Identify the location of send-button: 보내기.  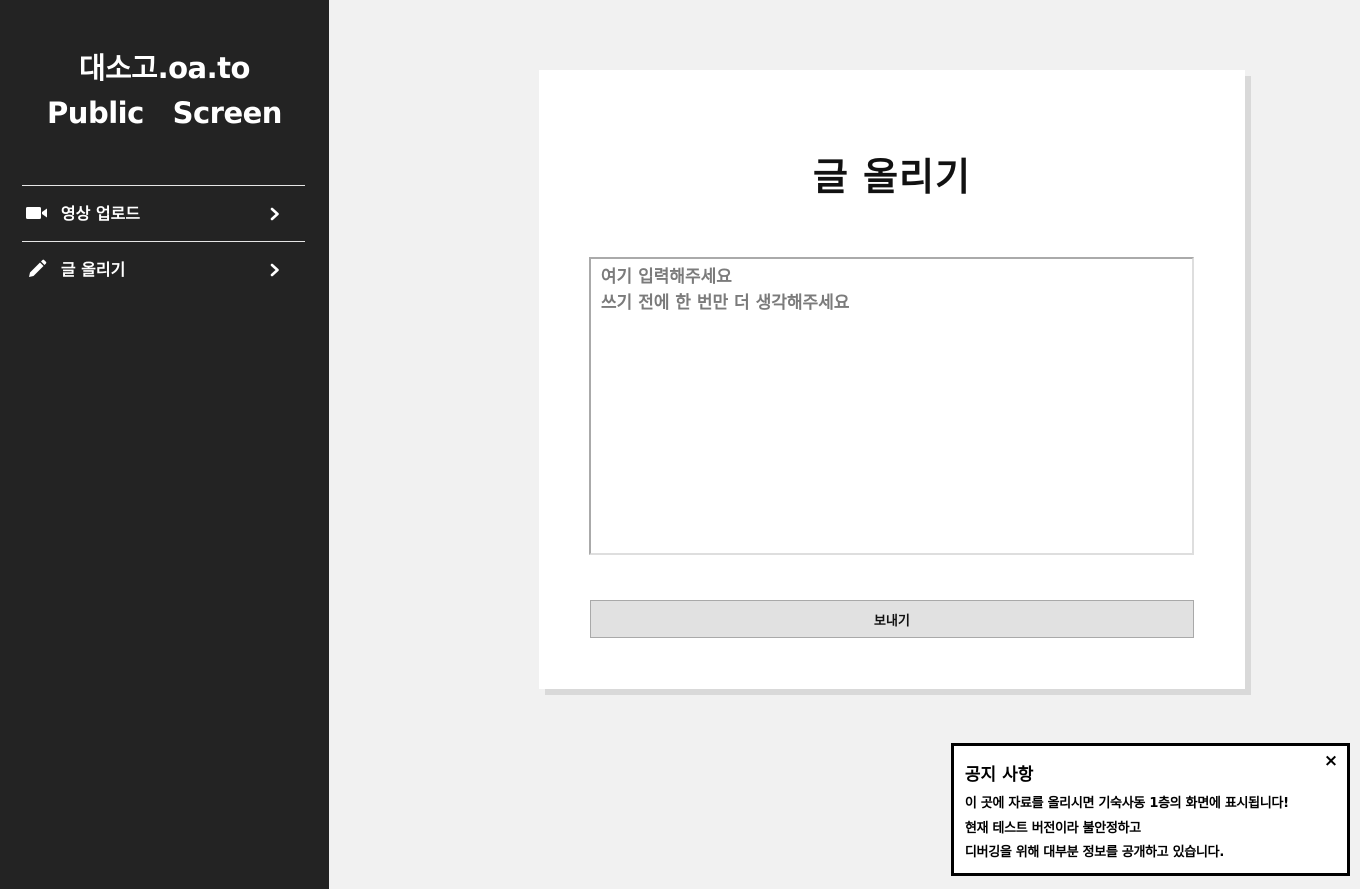
(892, 619).